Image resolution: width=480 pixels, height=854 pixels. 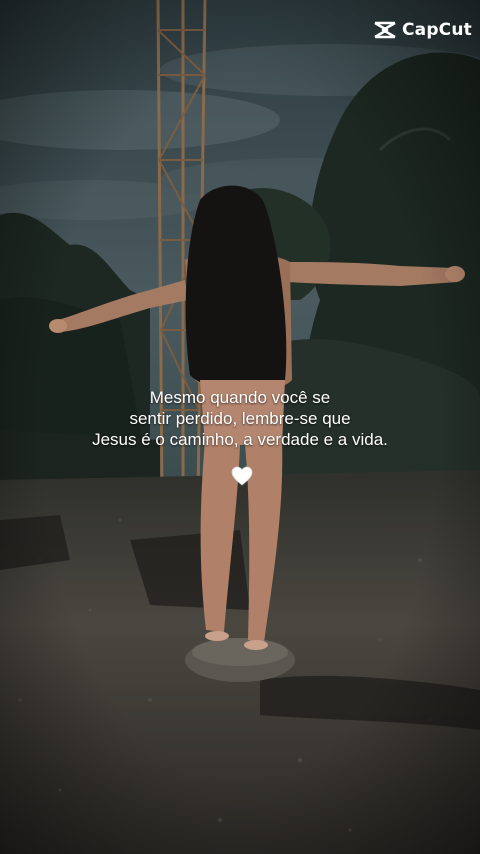 What do you see at coordinates (385, 30) in the screenshot?
I see `capcut-logo-icon` at bounding box center [385, 30].